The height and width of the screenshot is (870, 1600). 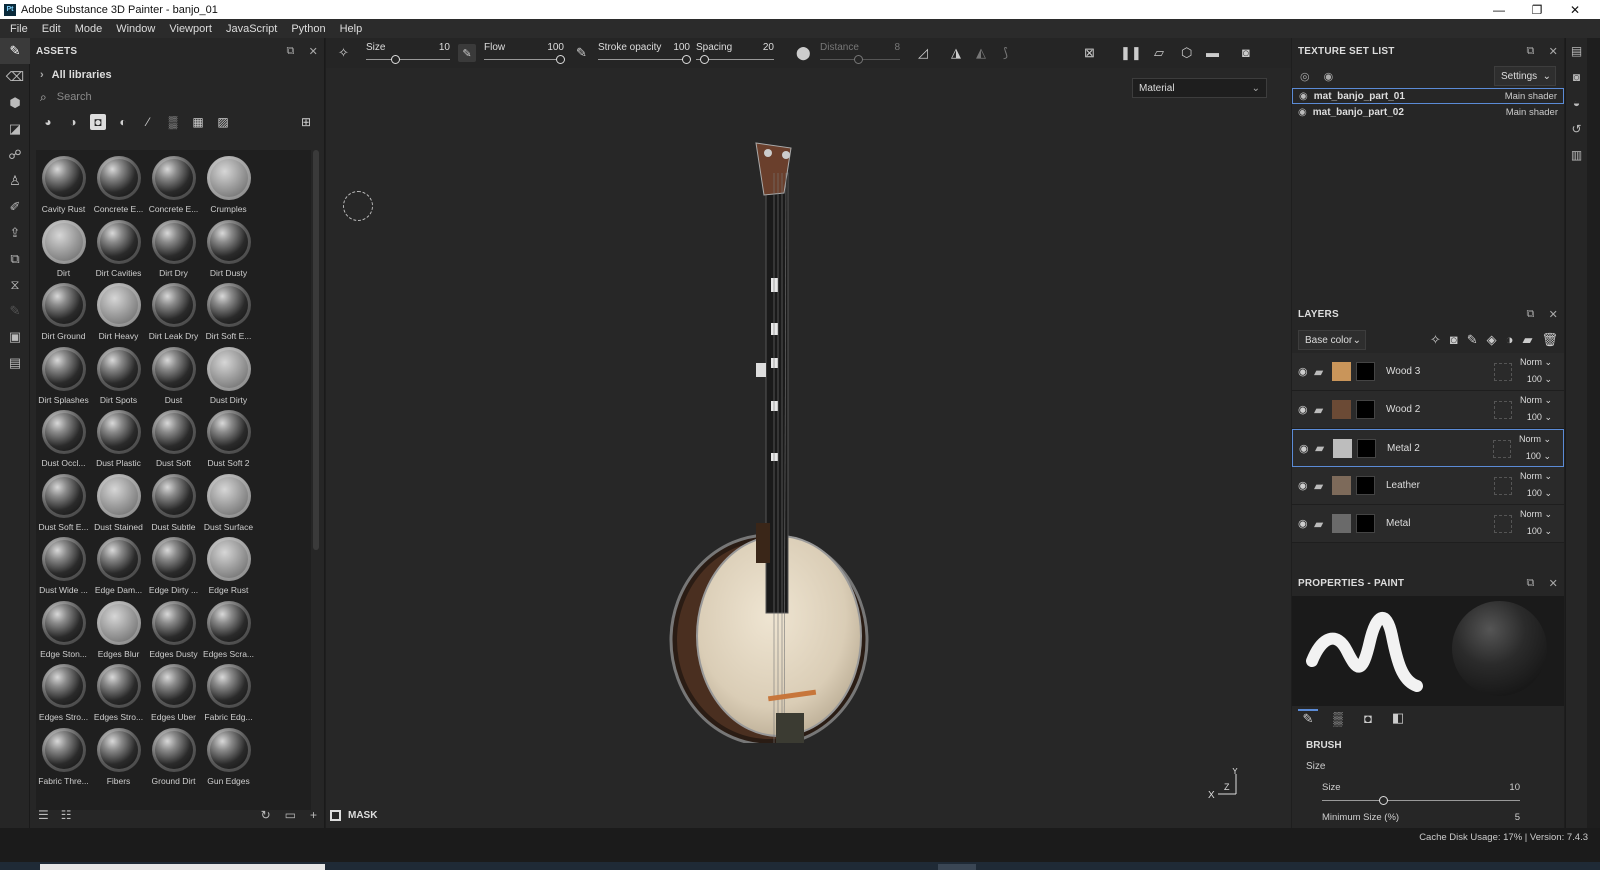 I want to click on asset-thumbnail: Crumples, so click(x=228, y=184).